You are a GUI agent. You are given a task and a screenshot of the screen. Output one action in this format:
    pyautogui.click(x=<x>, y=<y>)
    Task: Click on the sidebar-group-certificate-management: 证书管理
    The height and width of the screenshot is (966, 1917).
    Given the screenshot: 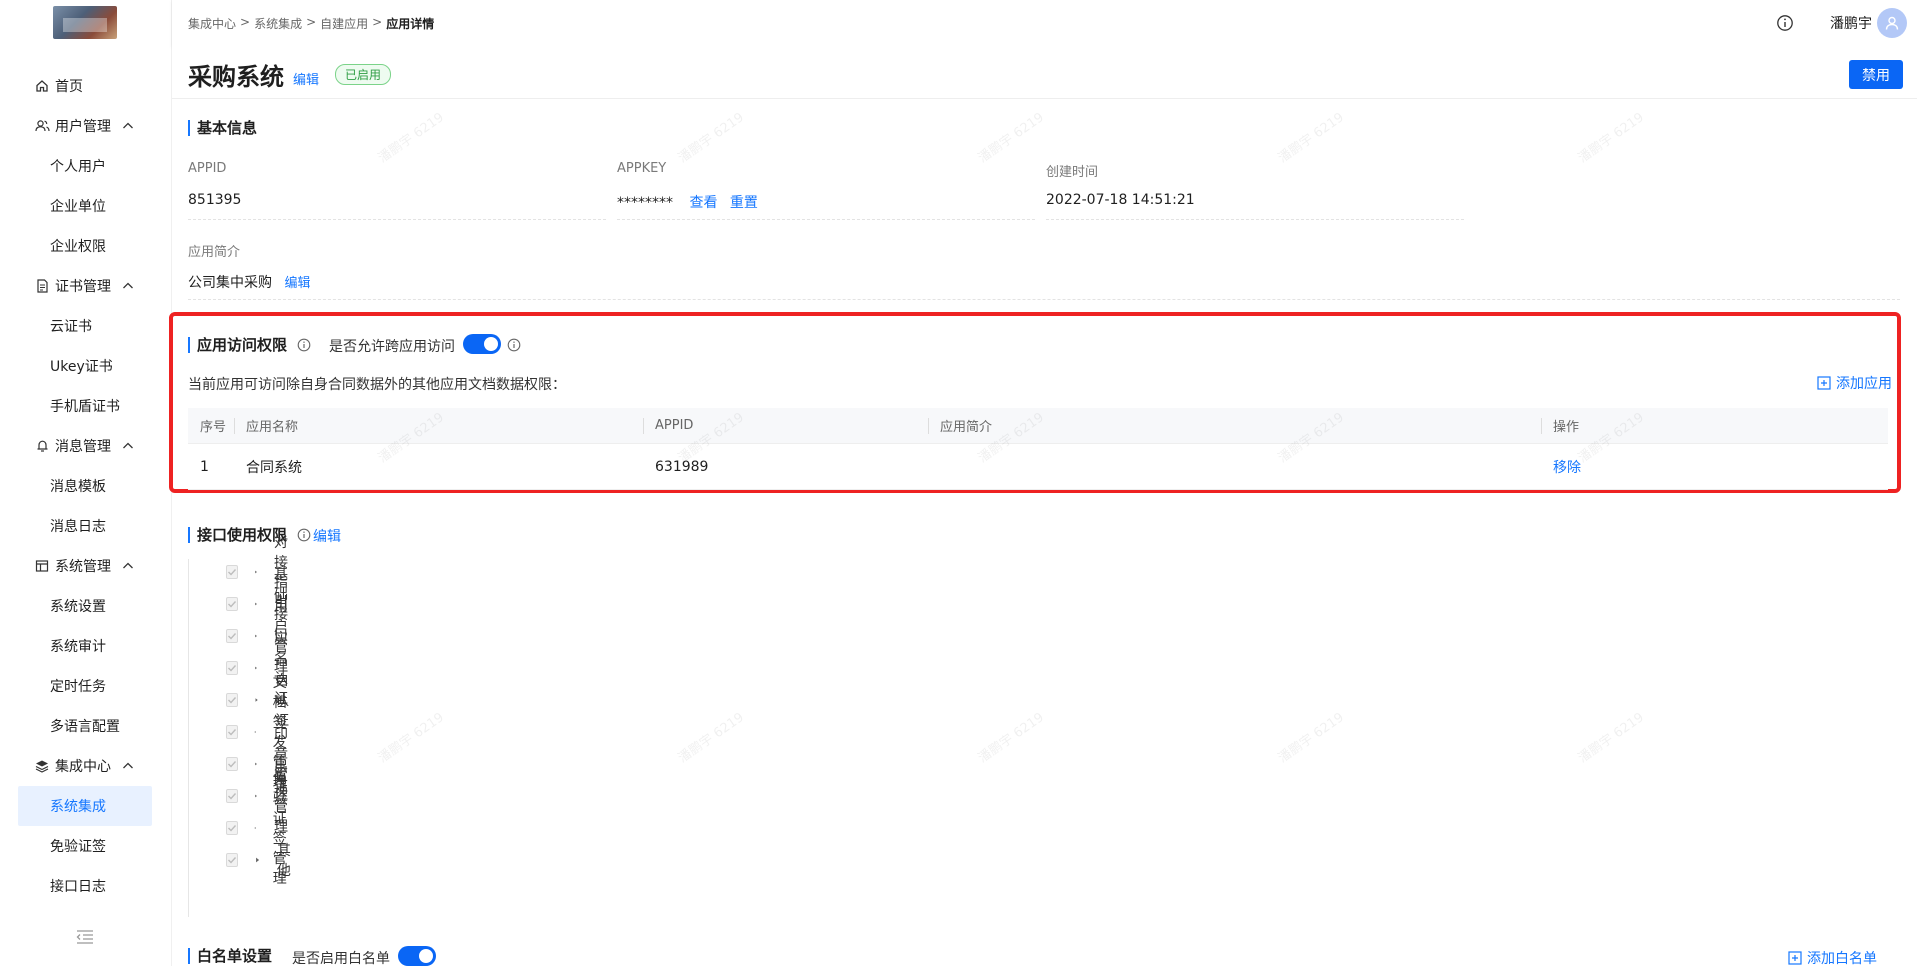 What is the action you would take?
    pyautogui.click(x=86, y=286)
    